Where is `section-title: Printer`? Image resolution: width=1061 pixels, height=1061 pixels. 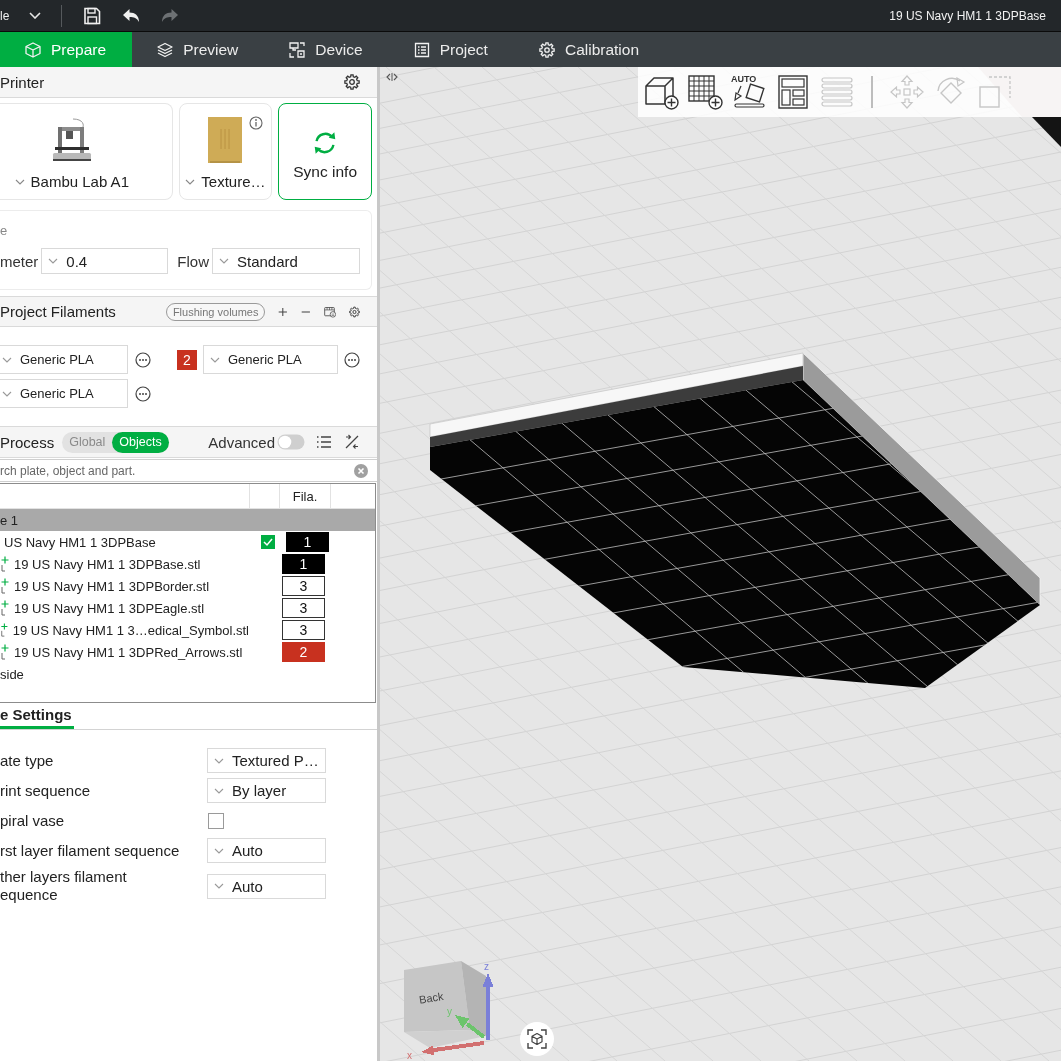 section-title: Printer is located at coordinates (22, 82).